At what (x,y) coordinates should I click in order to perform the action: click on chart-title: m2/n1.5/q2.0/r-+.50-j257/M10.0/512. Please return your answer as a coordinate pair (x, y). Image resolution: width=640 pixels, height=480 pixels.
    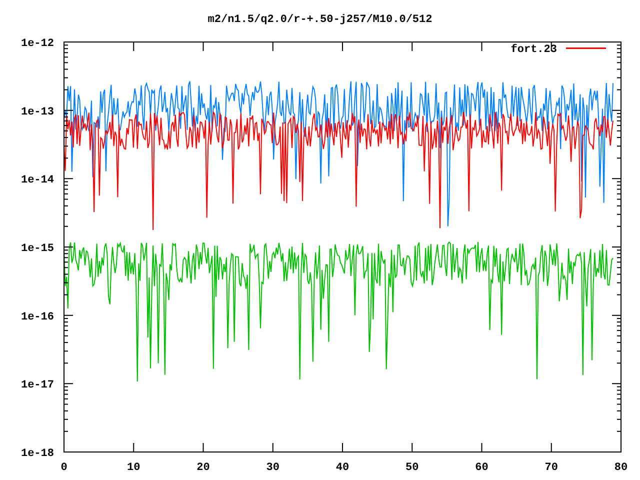
    Looking at the image, I should click on (320, 20).